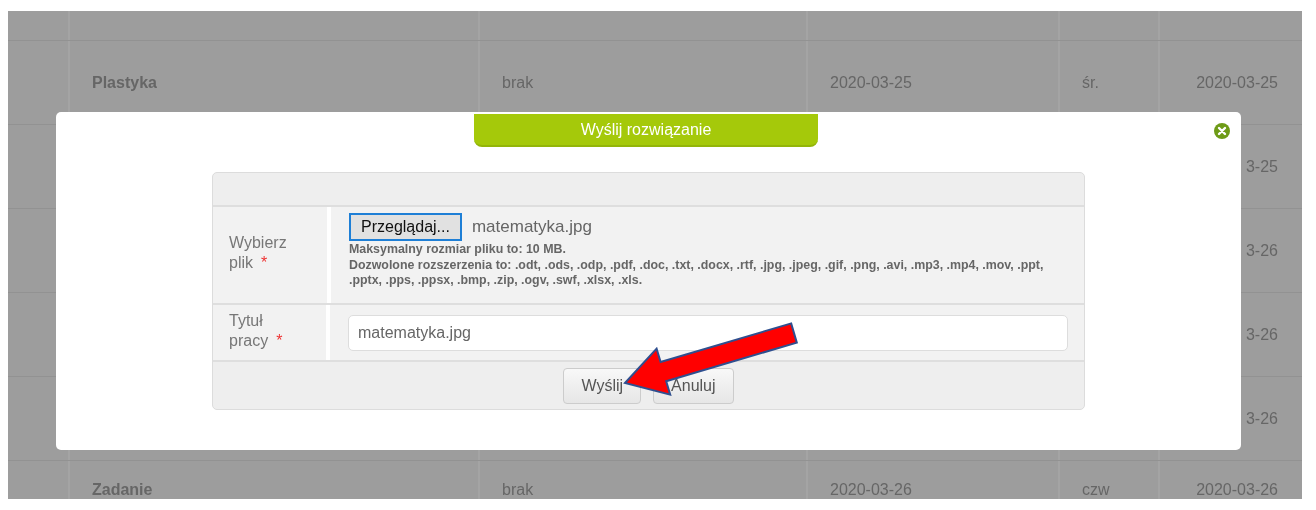 The width and height of the screenshot is (1316, 510). Describe the element at coordinates (1222, 131) in the screenshot. I see `close-icon` at that location.